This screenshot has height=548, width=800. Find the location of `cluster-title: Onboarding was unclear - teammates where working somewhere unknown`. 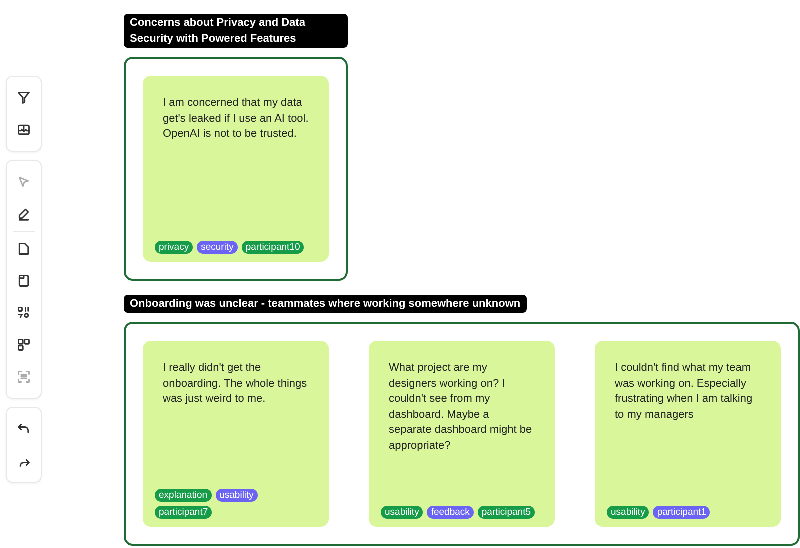

cluster-title: Onboarding was unclear - teammates where working somewhere unknown is located at coordinates (325, 304).